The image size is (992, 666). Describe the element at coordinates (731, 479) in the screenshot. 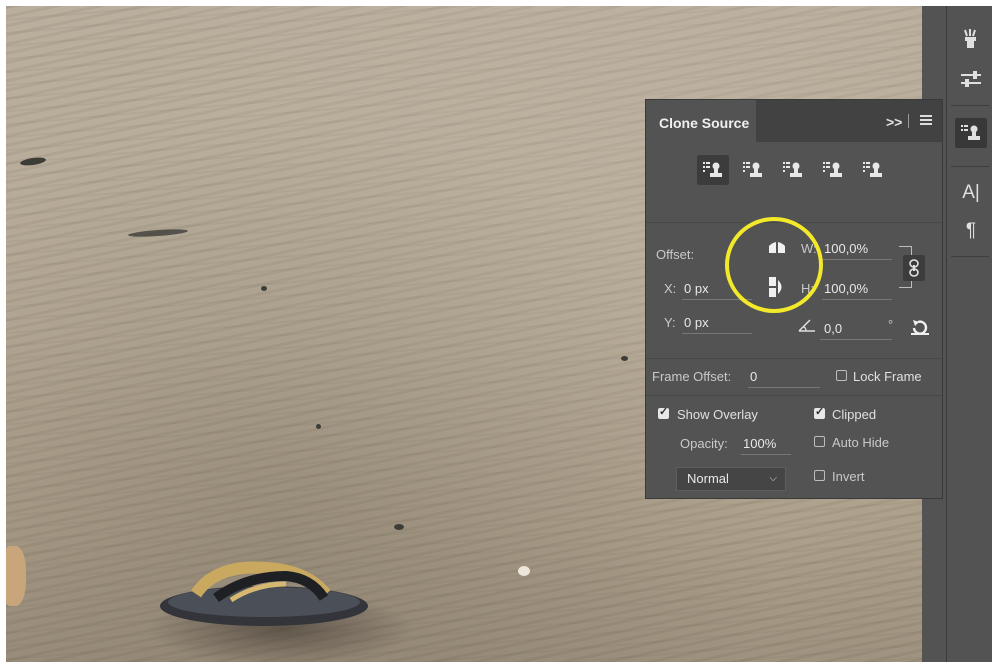

I see `blend-mode-select: Normal ⌵` at that location.